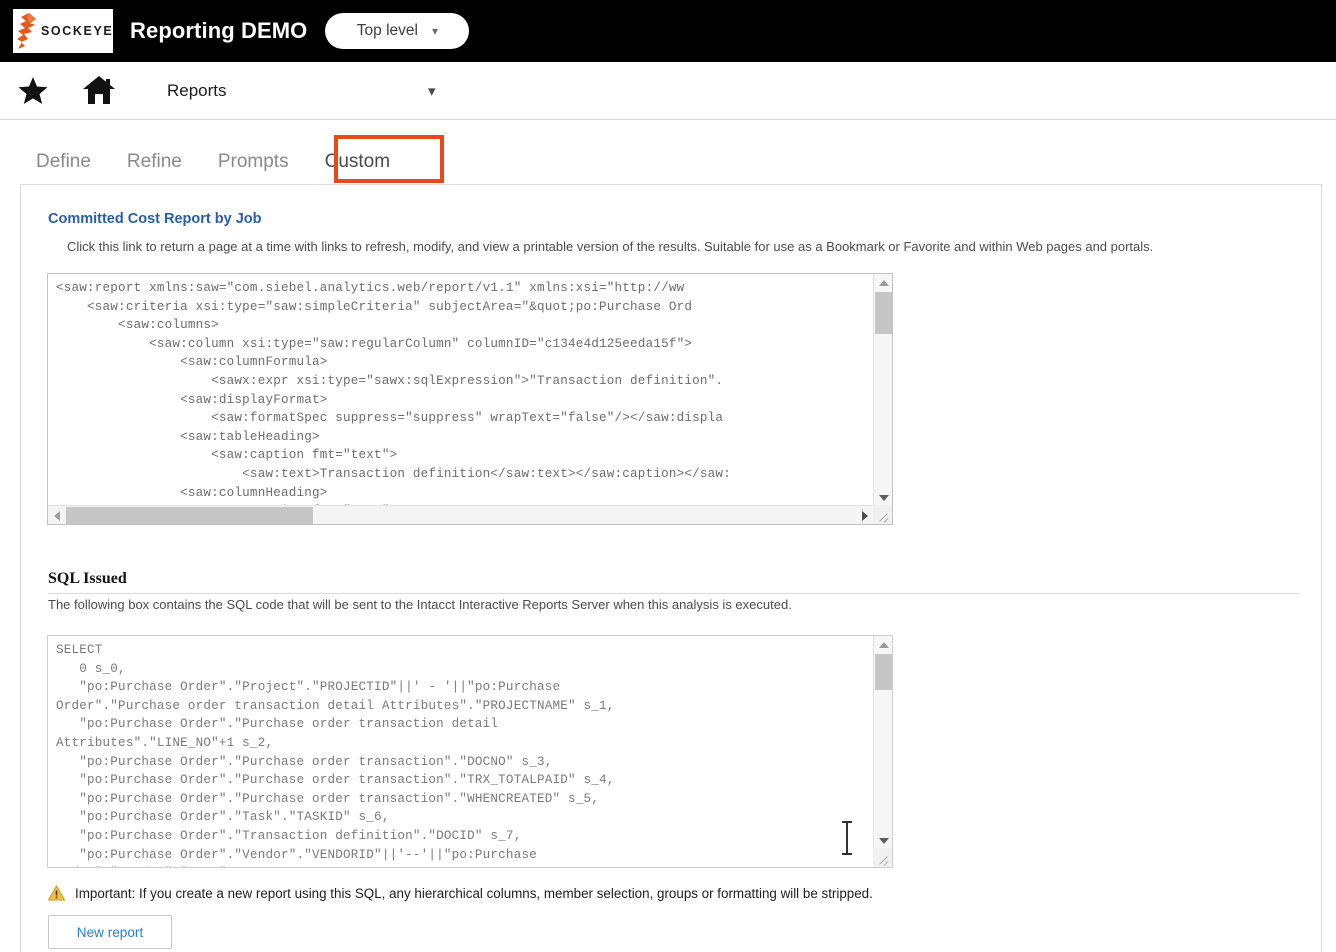 The image size is (1336, 952). Describe the element at coordinates (434, 31) in the screenshot. I see `chevron-down-icon: ▾` at that location.